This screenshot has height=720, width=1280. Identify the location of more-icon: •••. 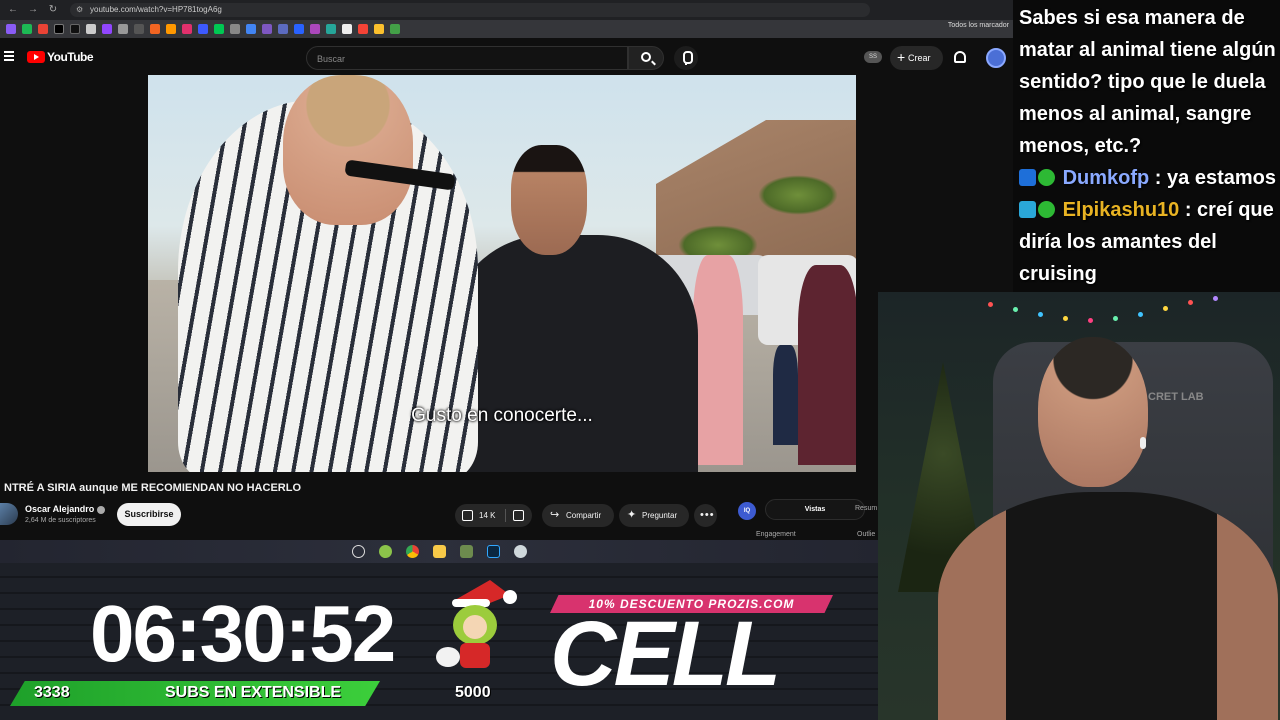
(707, 515).